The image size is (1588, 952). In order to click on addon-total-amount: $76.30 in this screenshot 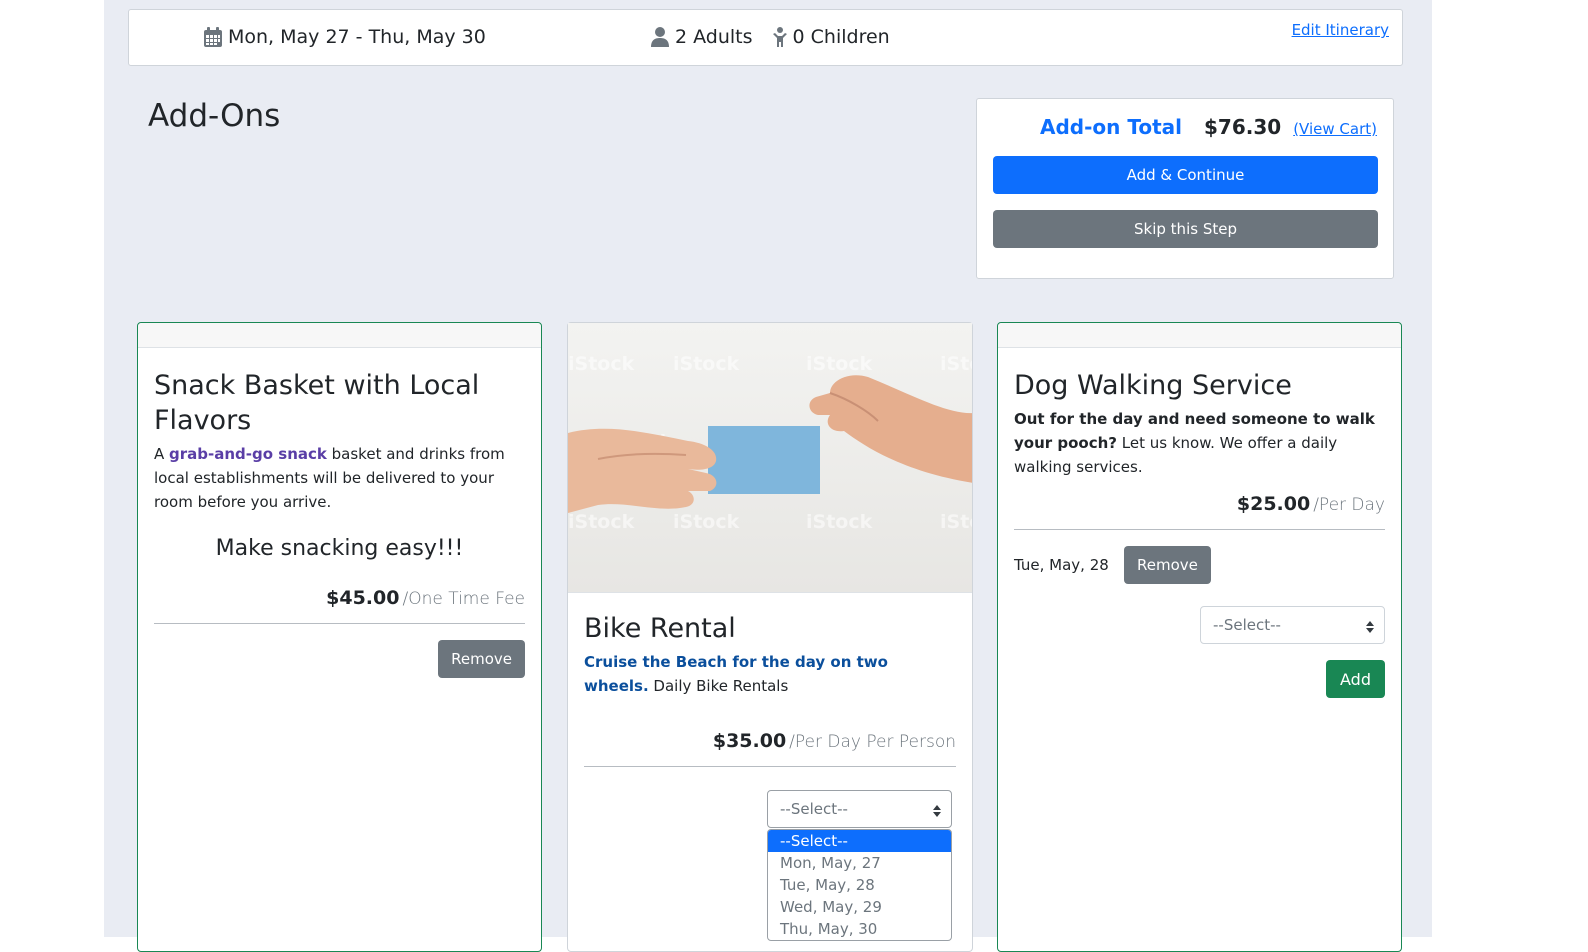, I will do `click(1243, 127)`.